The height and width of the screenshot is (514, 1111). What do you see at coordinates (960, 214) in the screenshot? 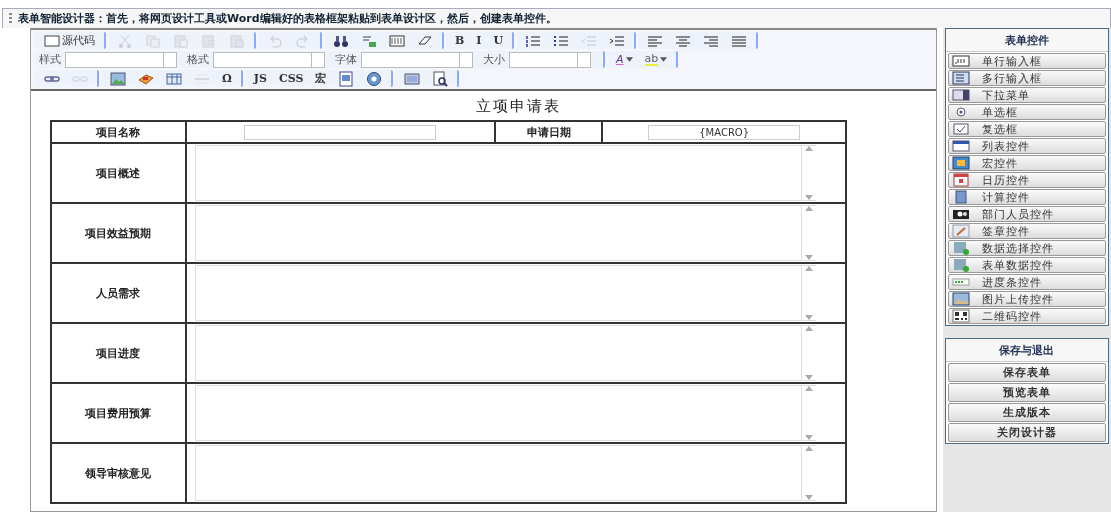
I see `people-icon` at bounding box center [960, 214].